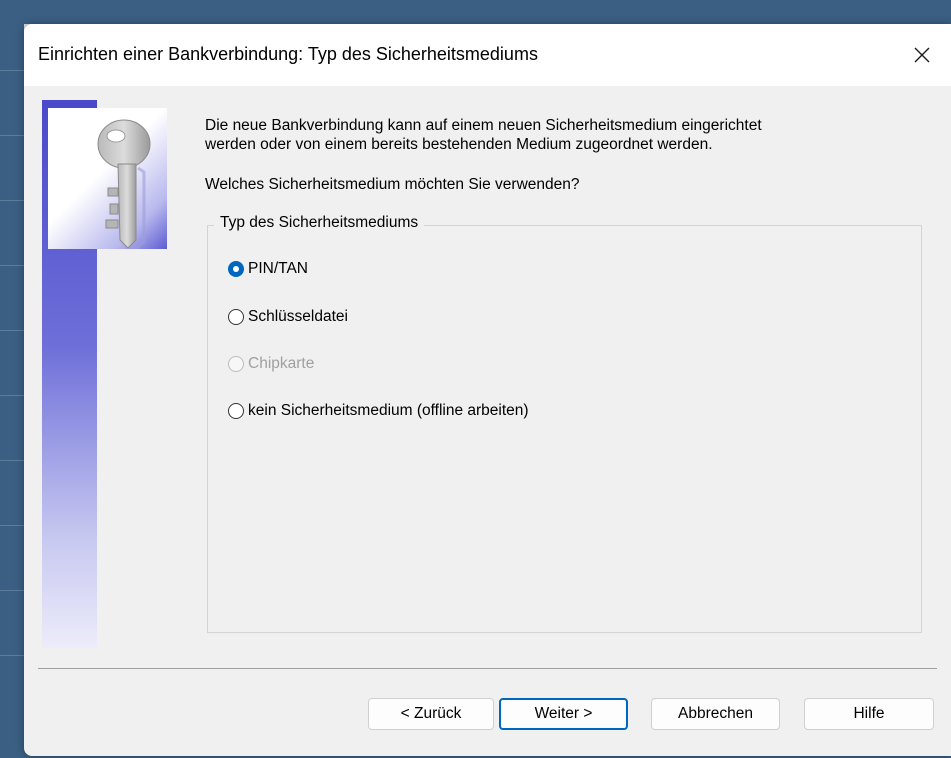 Image resolution: width=951 pixels, height=758 pixels. Describe the element at coordinates (12, 379) in the screenshot. I see `background-window-strip` at that location.